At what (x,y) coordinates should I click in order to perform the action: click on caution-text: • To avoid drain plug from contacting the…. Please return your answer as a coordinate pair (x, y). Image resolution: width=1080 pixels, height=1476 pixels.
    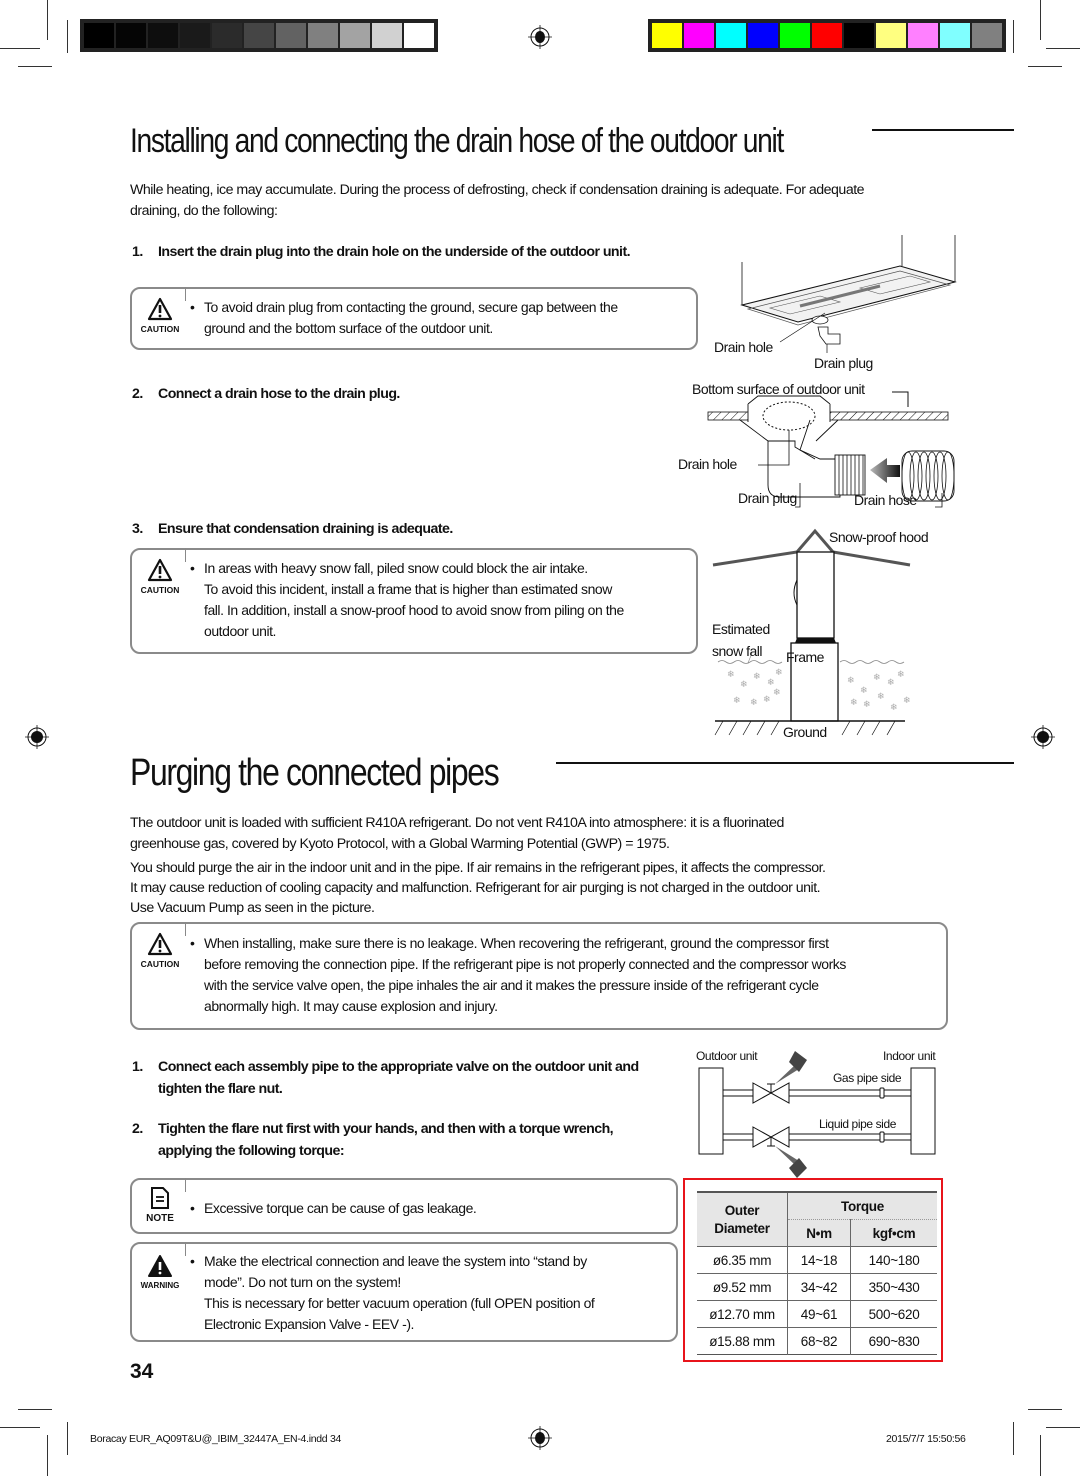
    Looking at the image, I should click on (404, 318).